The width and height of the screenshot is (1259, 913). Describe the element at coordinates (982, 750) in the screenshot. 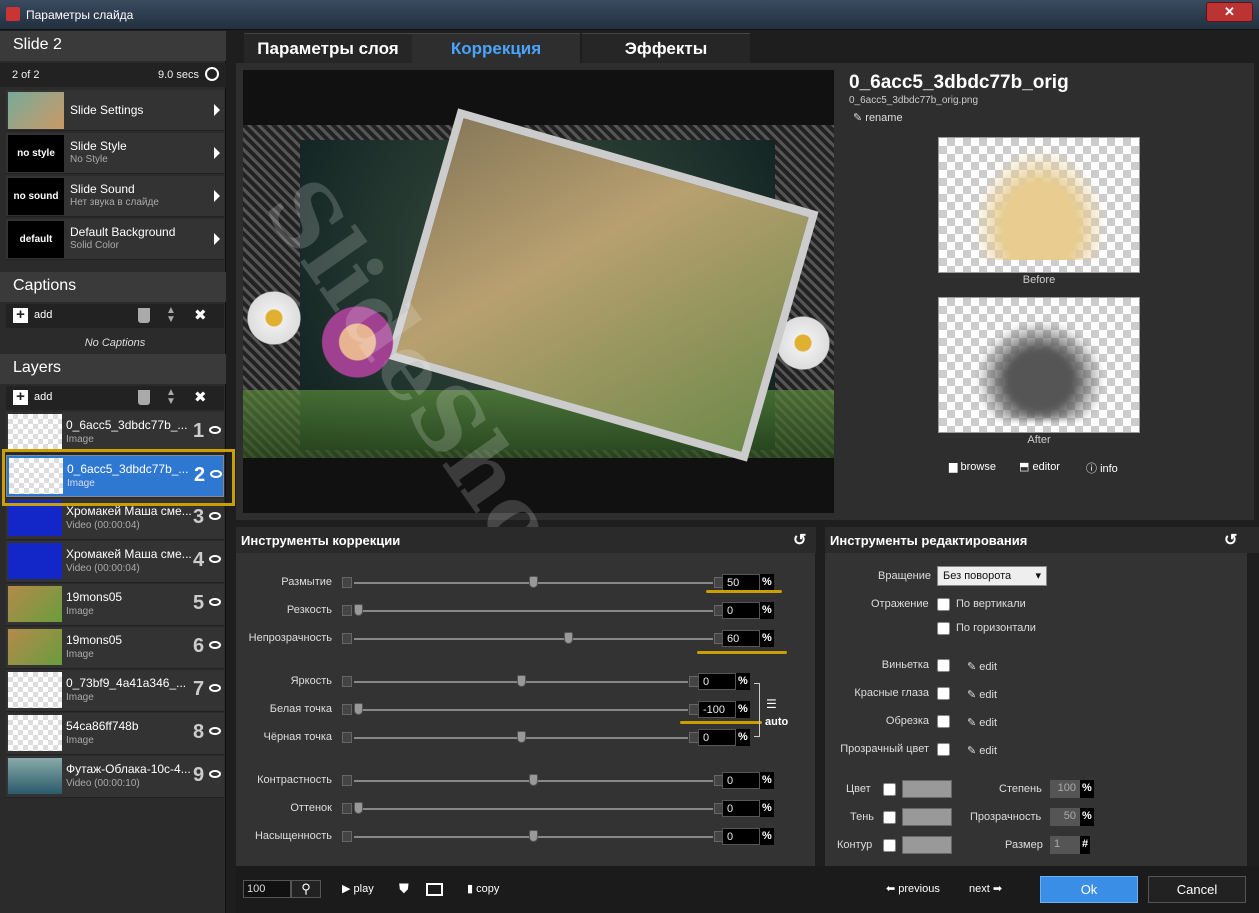

I see `transparent-color-edit-button: ✎ edit` at that location.